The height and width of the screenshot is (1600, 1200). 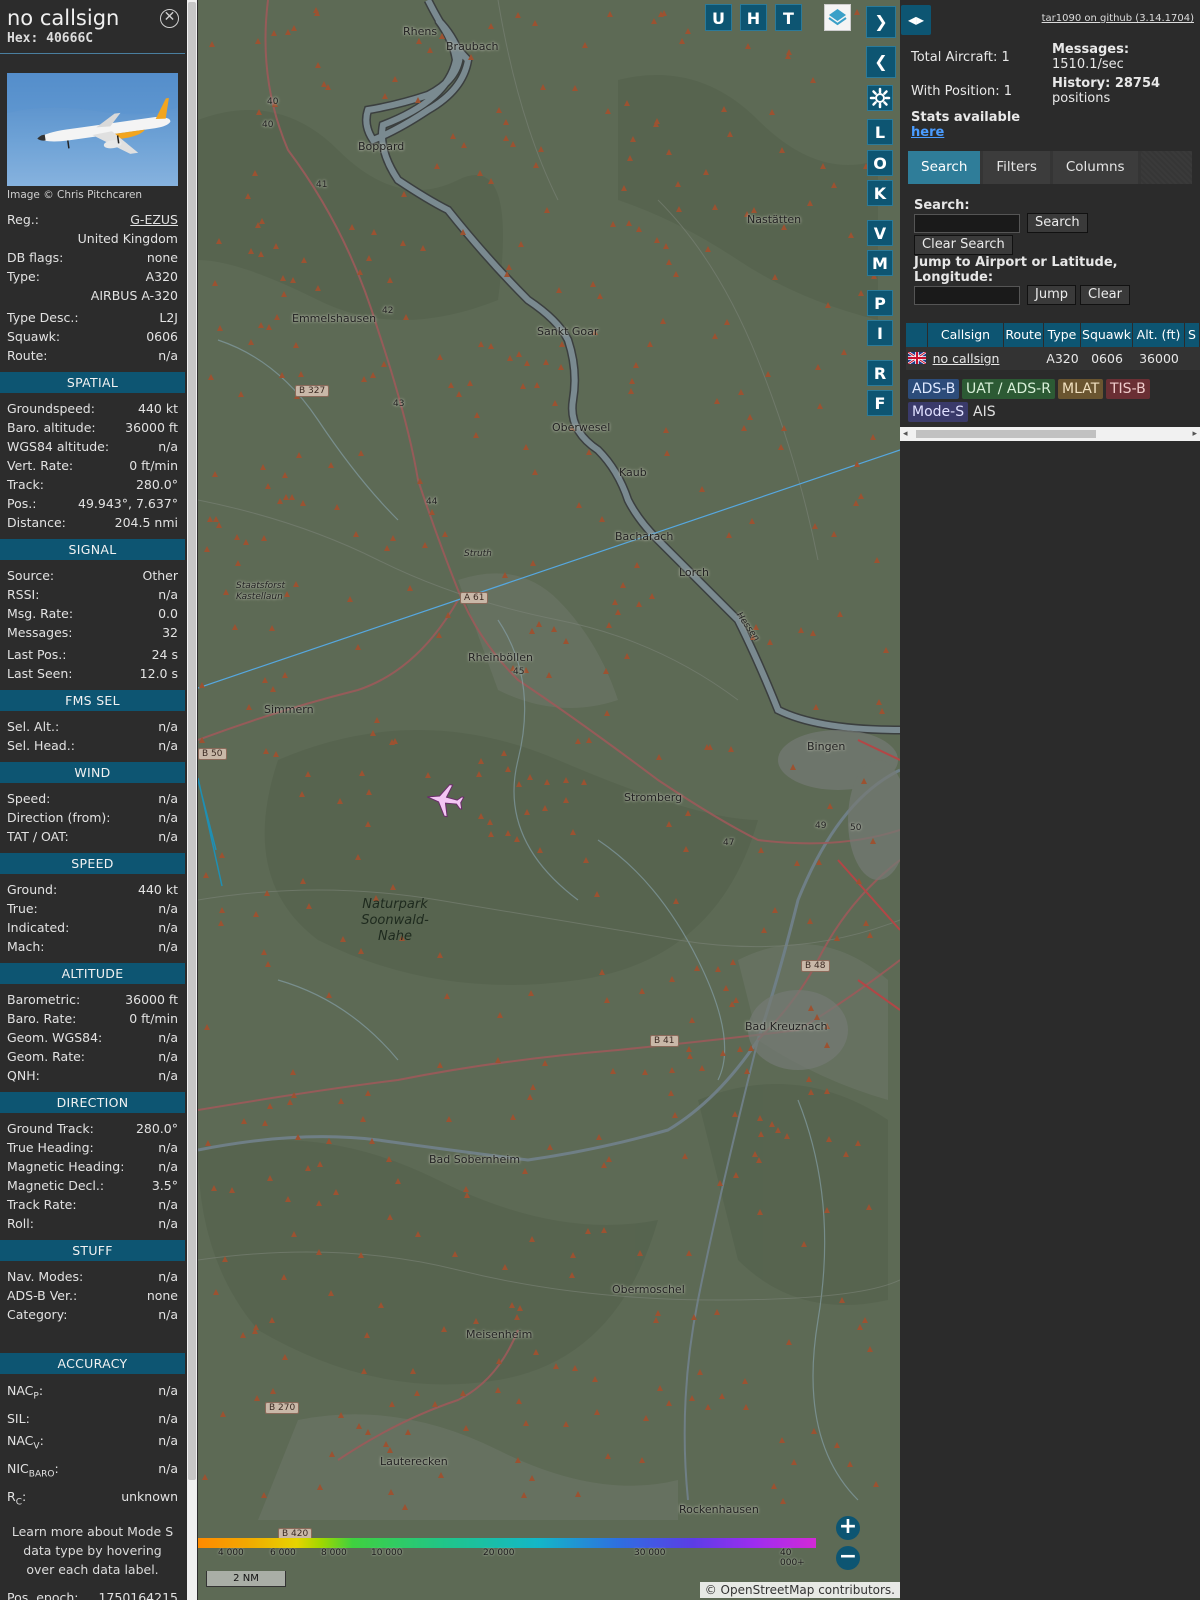 I want to click on map-button-h: H, so click(x=753, y=17).